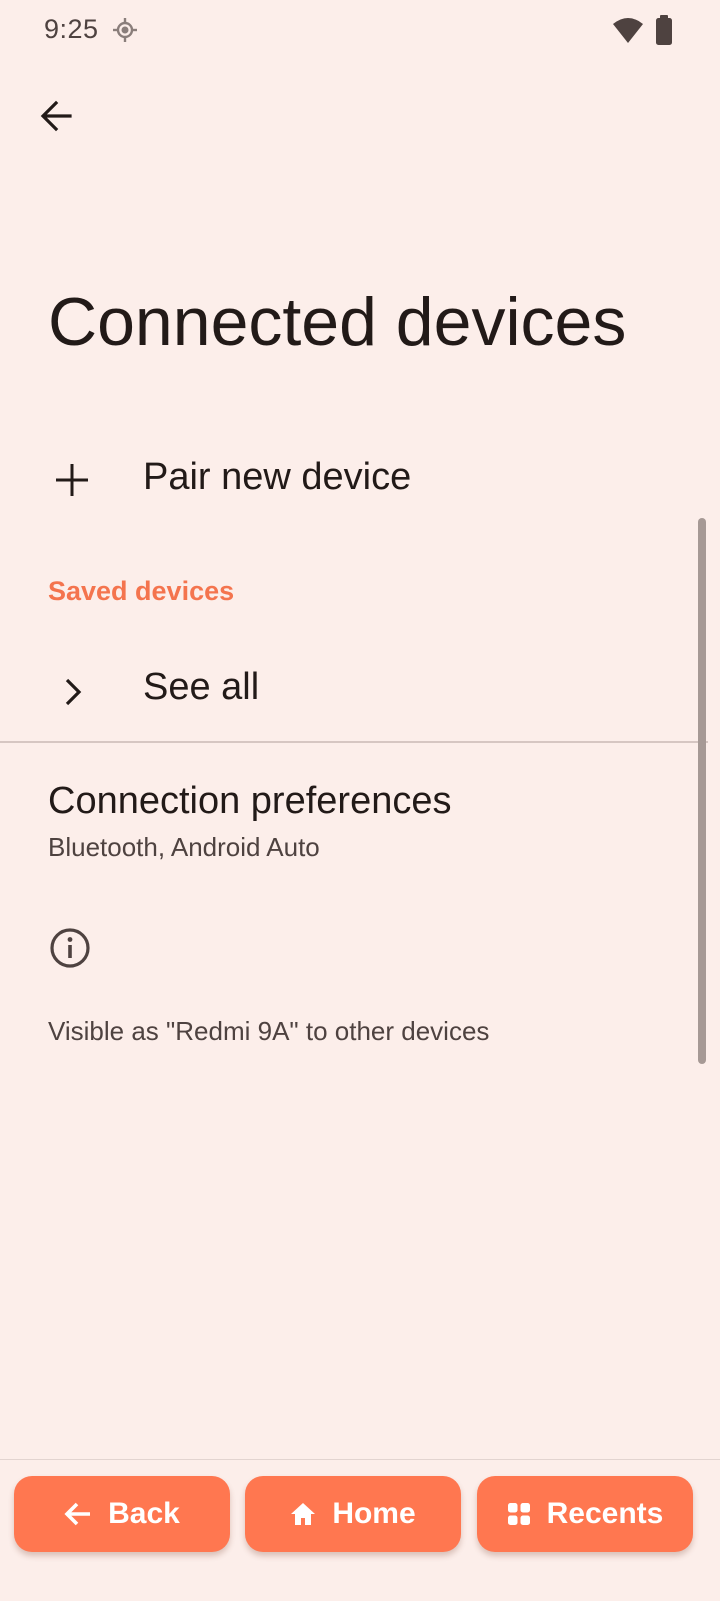 Image resolution: width=720 pixels, height=1601 pixels. What do you see at coordinates (374, 1513) in the screenshot?
I see `nav-home-label: Home` at bounding box center [374, 1513].